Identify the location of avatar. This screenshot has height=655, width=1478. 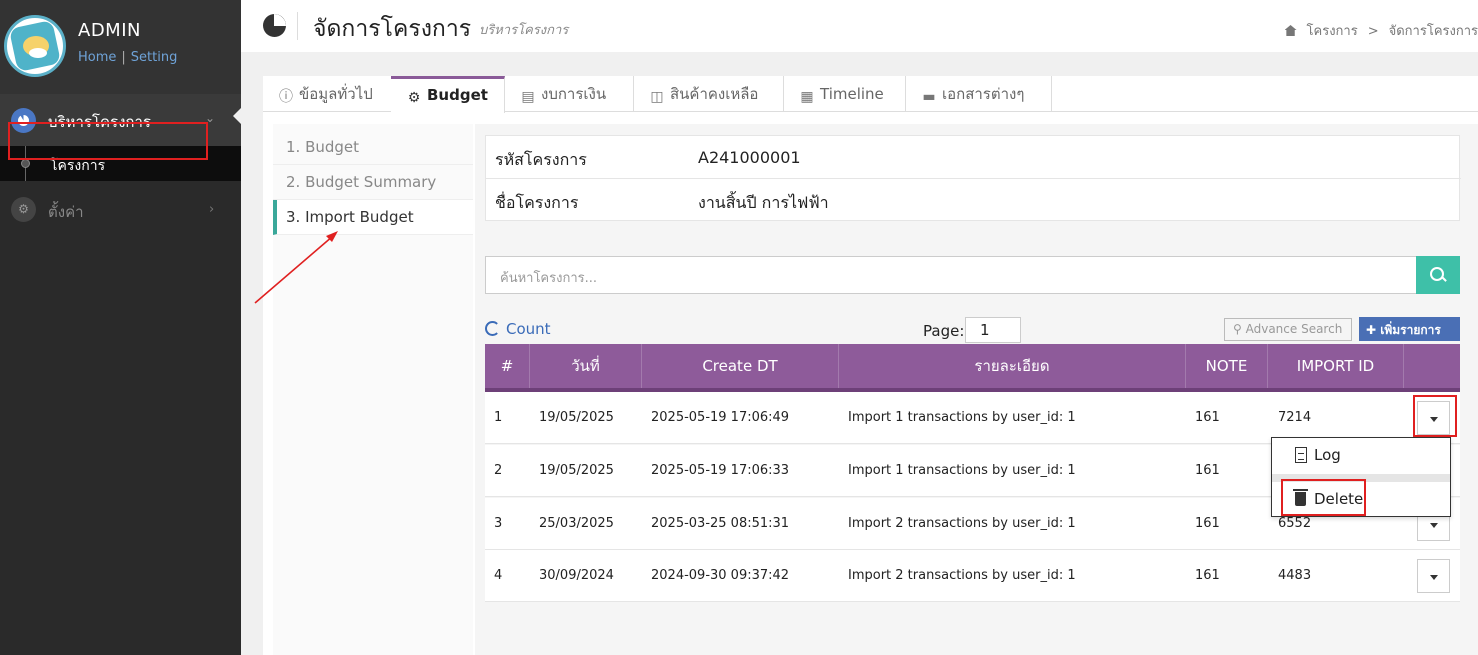
(35, 46).